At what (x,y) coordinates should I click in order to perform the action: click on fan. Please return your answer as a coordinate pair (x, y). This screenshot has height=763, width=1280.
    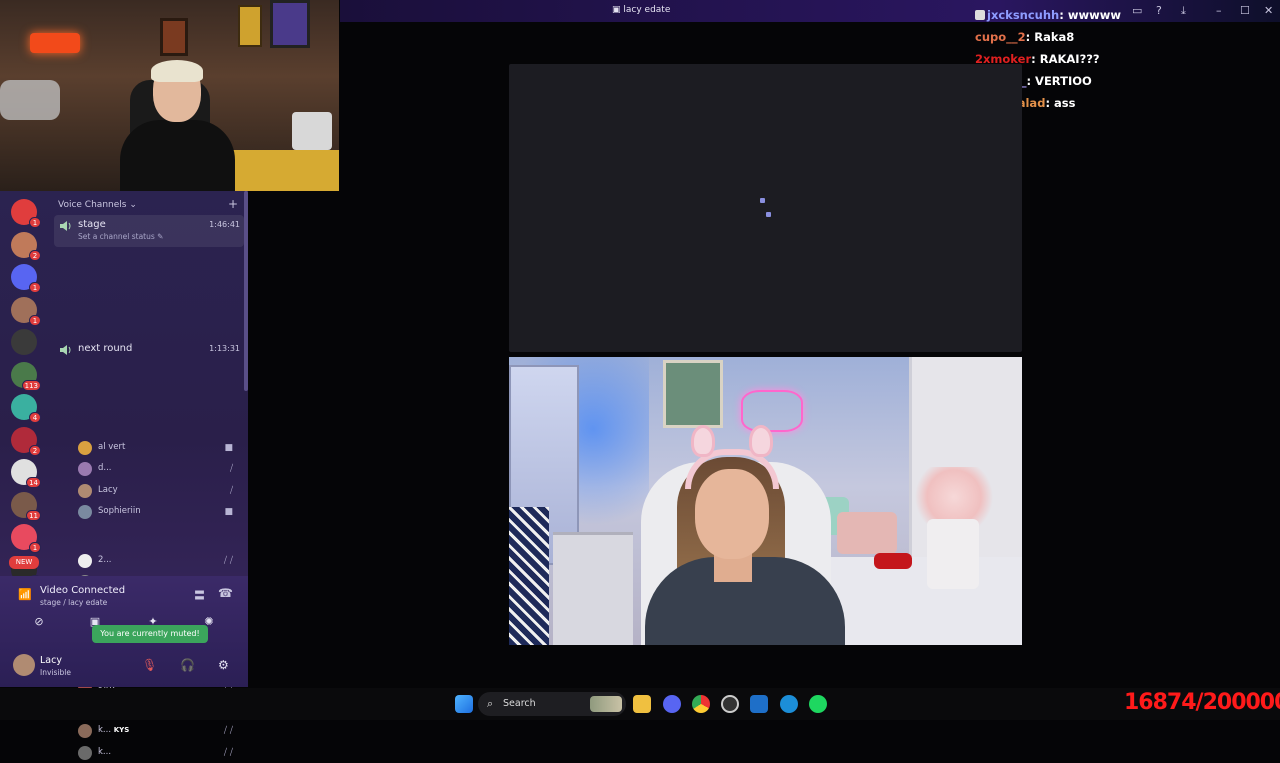
    Looking at the image, I should click on (312, 131).